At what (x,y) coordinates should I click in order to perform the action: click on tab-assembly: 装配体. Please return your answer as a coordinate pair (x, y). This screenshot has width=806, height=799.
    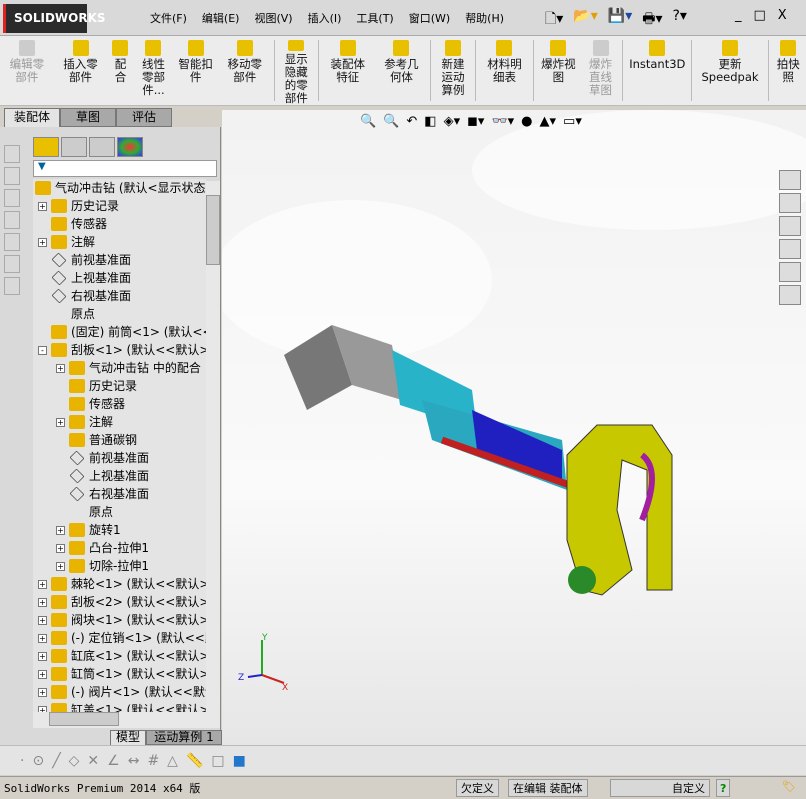
    Looking at the image, I should click on (32, 117).